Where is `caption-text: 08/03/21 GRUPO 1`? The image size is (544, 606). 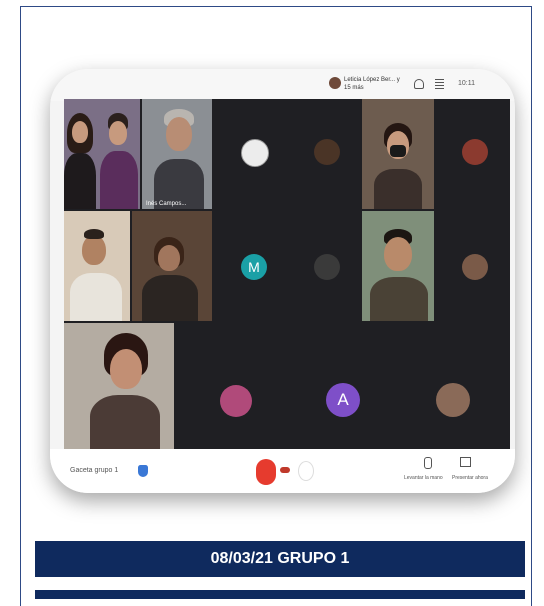
caption-text: 08/03/21 GRUPO 1 is located at coordinates (280, 558).